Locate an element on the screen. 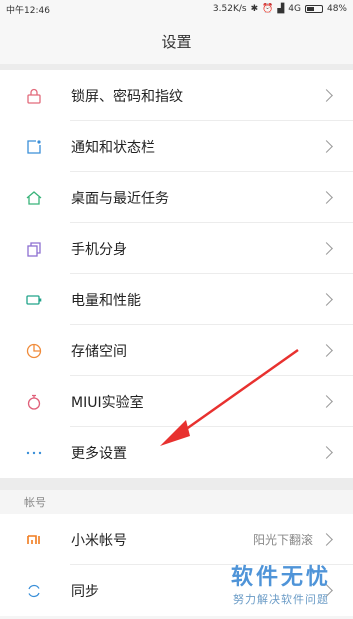 The width and height of the screenshot is (353, 619). section-header-label: 帐号 is located at coordinates (35, 502).